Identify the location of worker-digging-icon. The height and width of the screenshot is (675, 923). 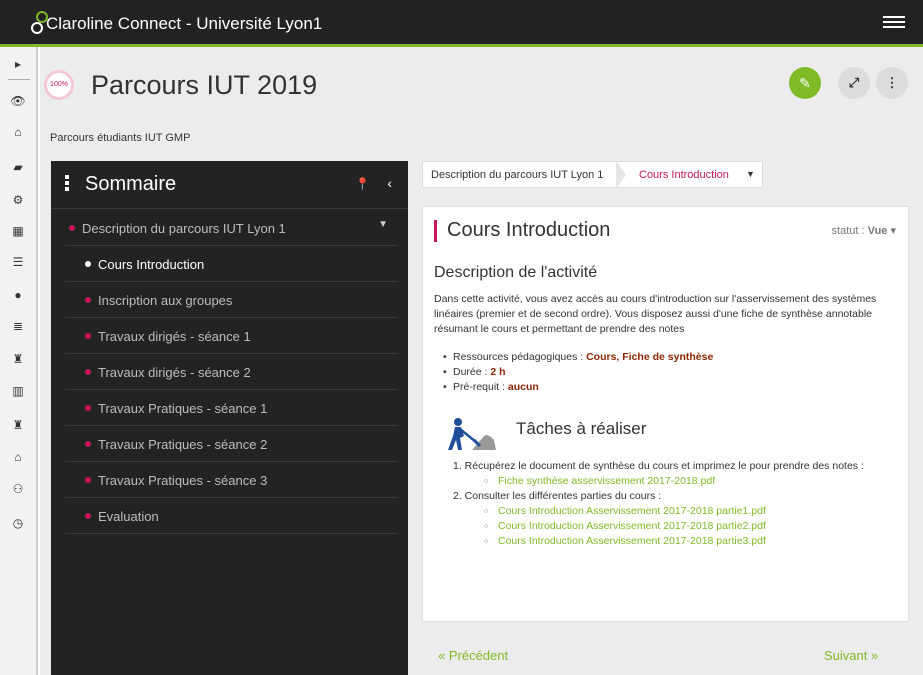
(472, 434).